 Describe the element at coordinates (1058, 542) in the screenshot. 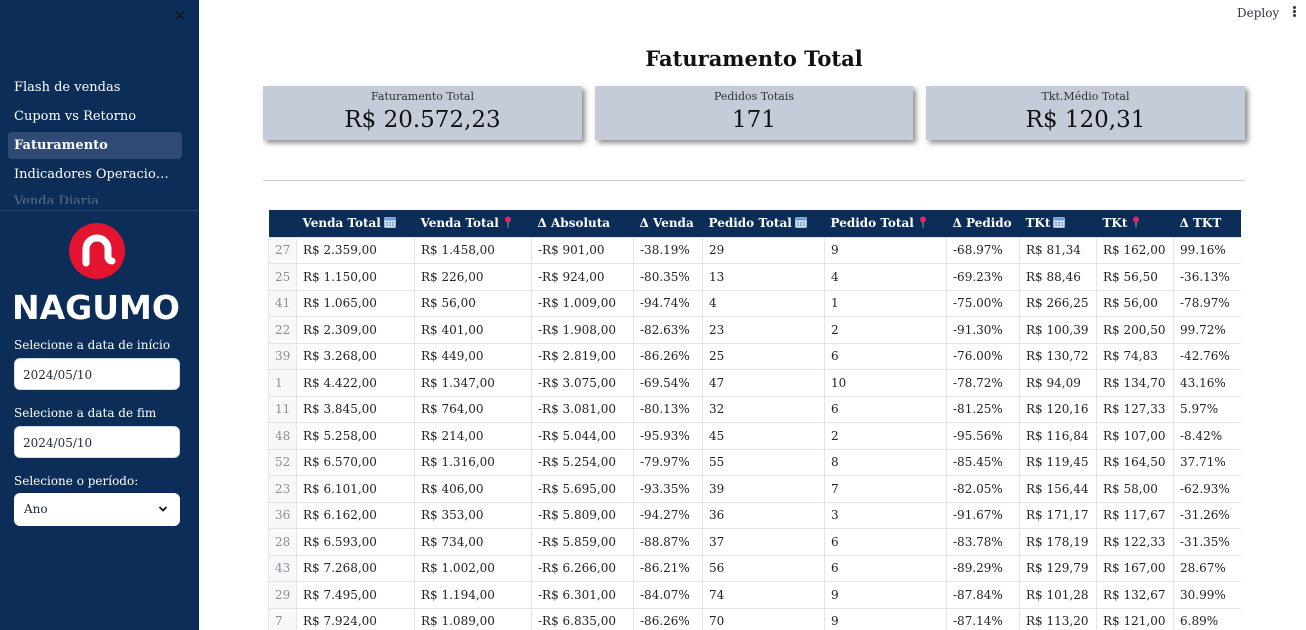

I see `table-cell: R$ 178,19` at that location.